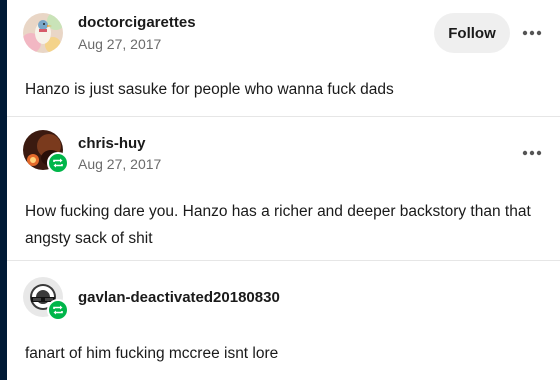  What do you see at coordinates (137, 22) in the screenshot?
I see `username: doctorcigarettes` at bounding box center [137, 22].